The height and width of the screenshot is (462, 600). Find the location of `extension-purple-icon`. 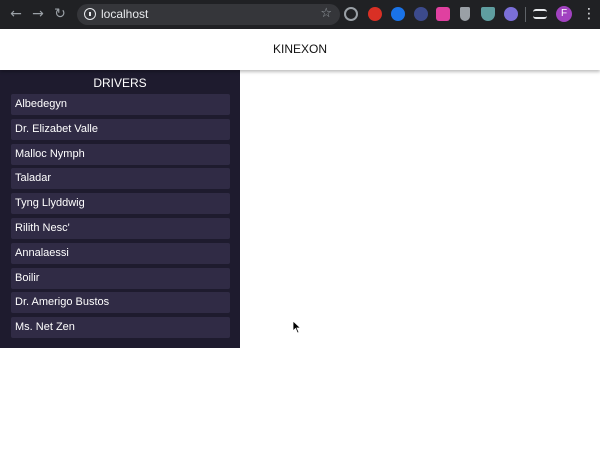

extension-purple-icon is located at coordinates (511, 14).